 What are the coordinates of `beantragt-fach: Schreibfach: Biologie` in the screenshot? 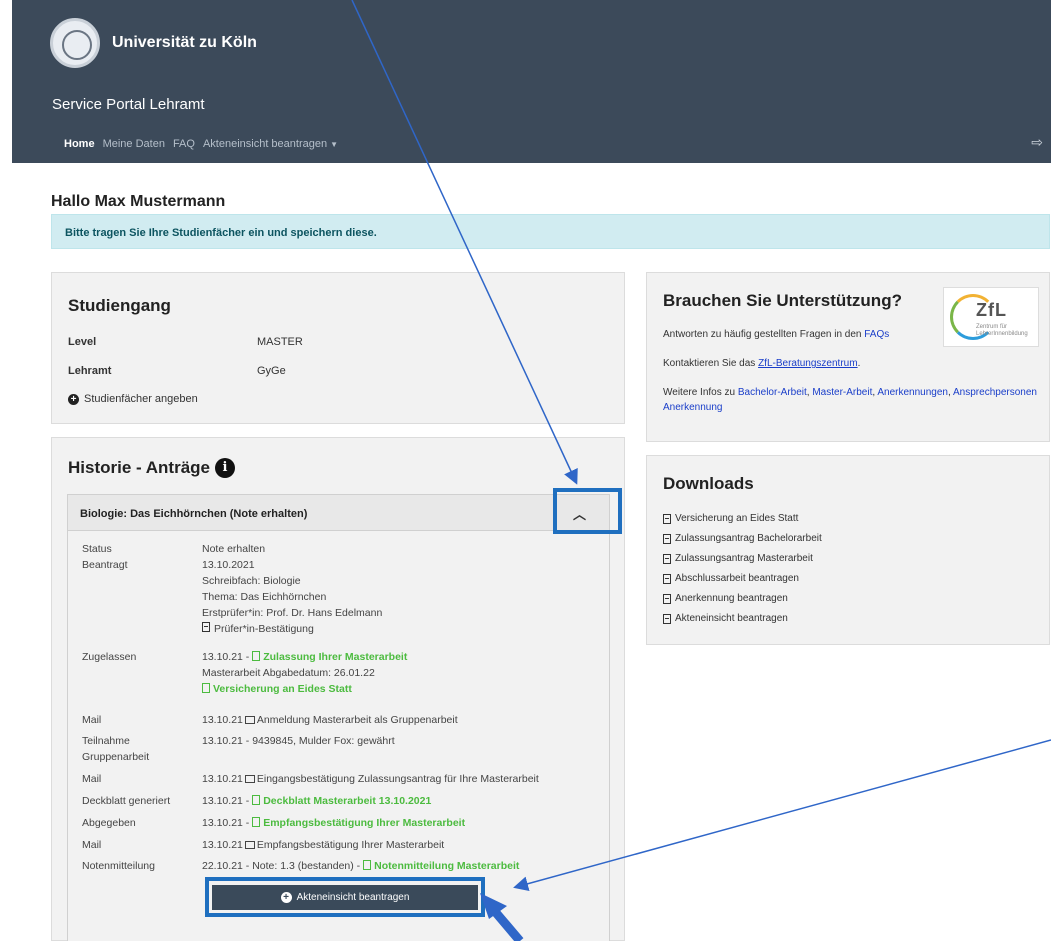 It's located at (251, 581).